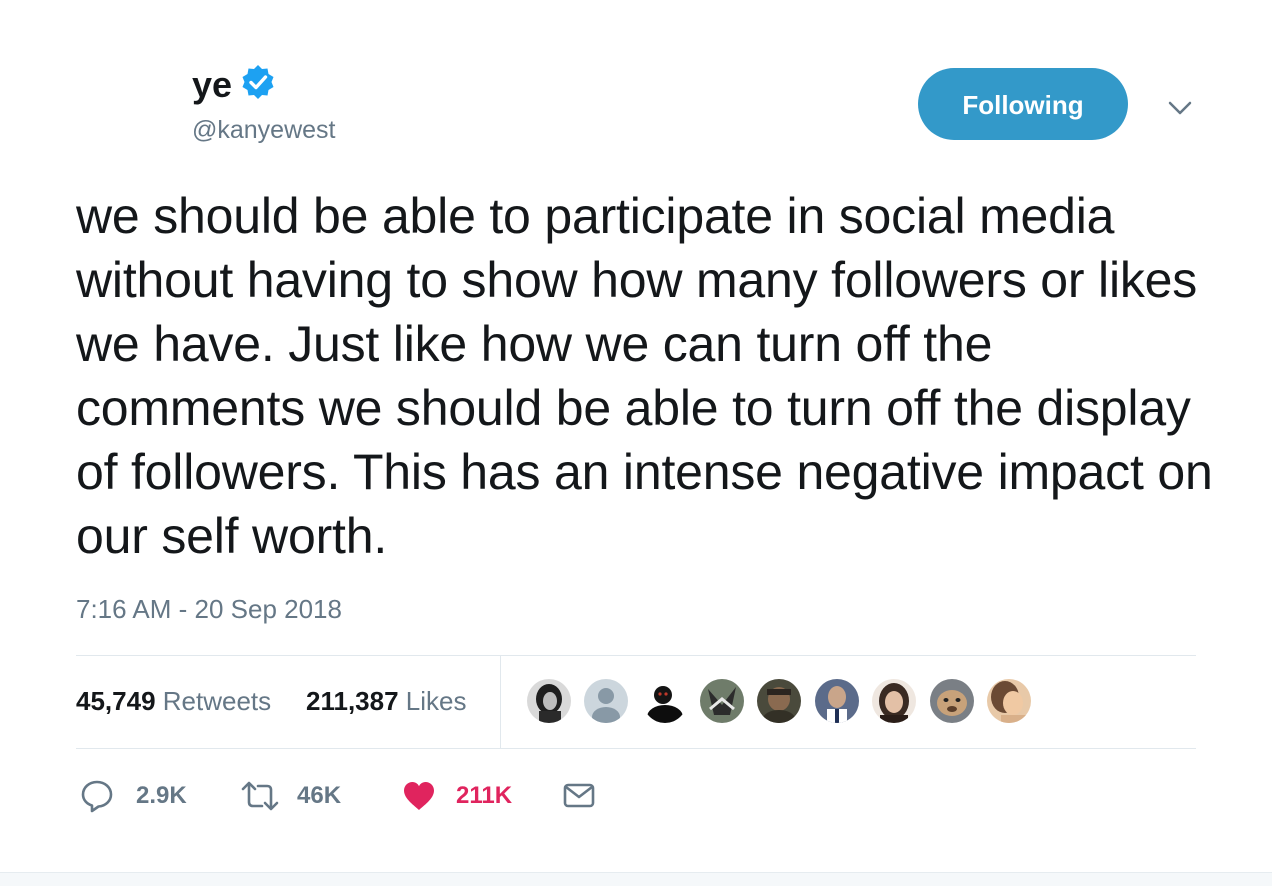  What do you see at coordinates (258, 82) in the screenshot?
I see `verified-badge-icon` at bounding box center [258, 82].